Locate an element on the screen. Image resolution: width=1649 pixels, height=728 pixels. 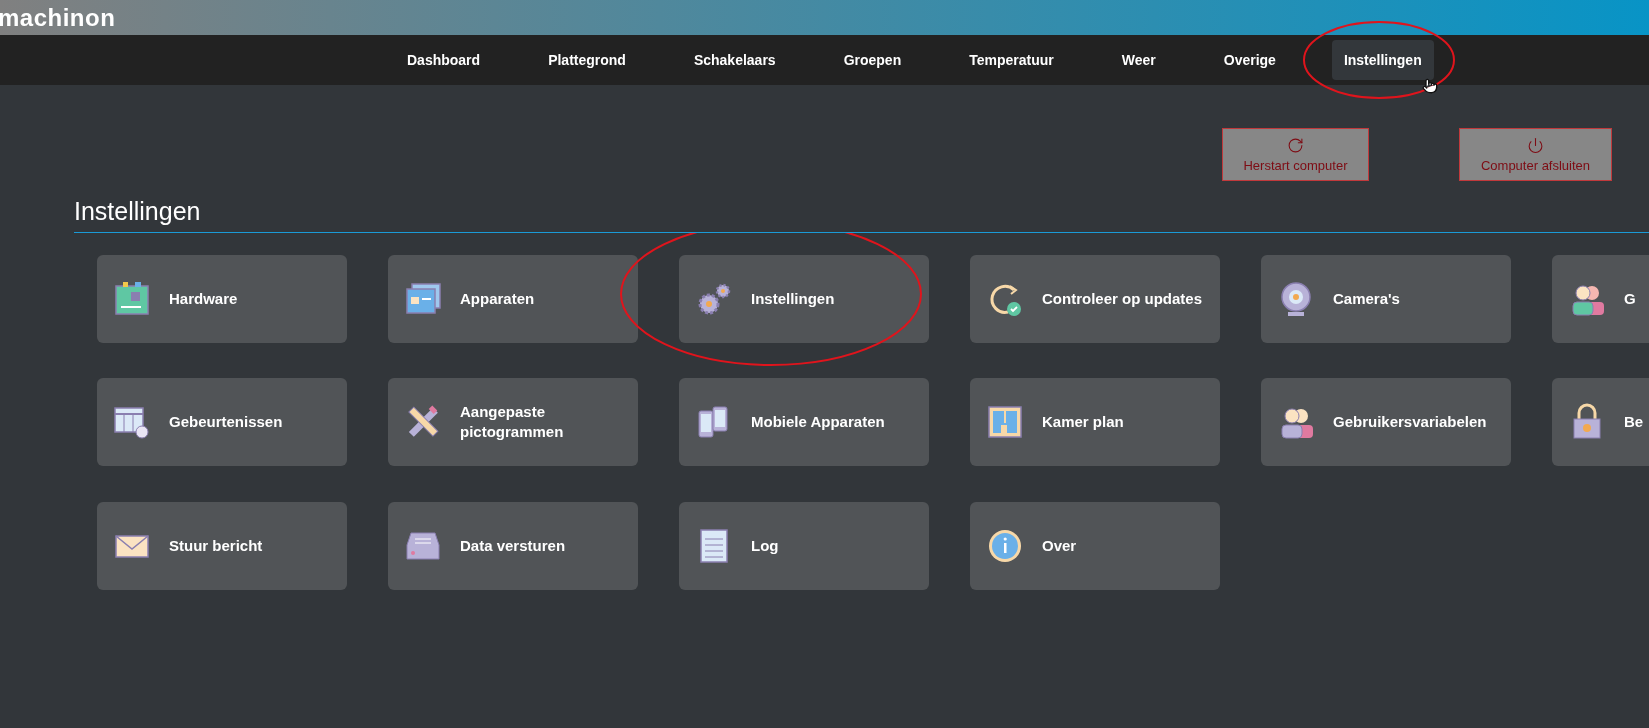
tile-label: Stuur bericht is located at coordinates (216, 545).